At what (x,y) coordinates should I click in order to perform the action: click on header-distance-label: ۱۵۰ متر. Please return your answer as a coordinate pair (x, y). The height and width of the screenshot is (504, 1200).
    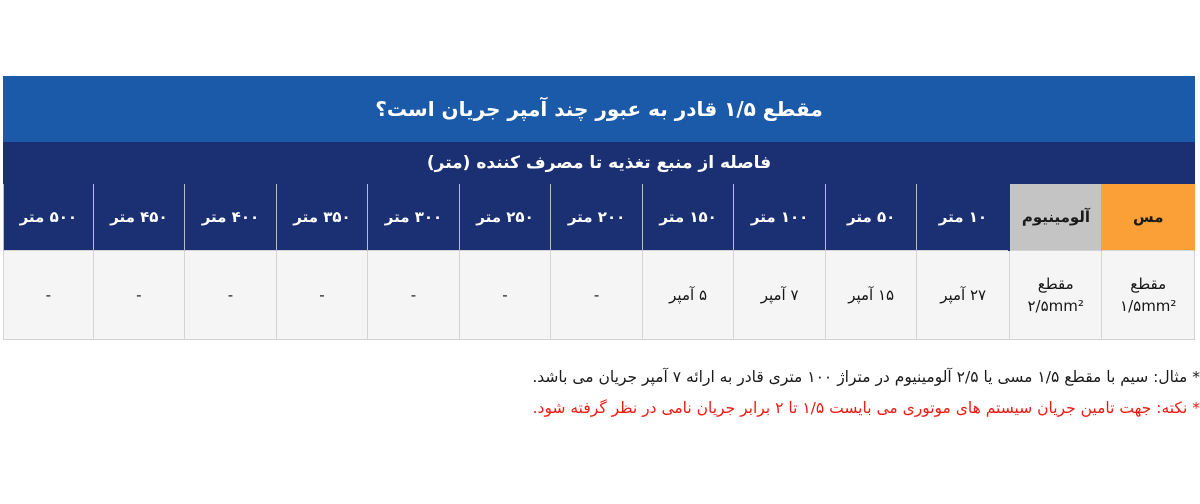
    Looking at the image, I should click on (688, 217).